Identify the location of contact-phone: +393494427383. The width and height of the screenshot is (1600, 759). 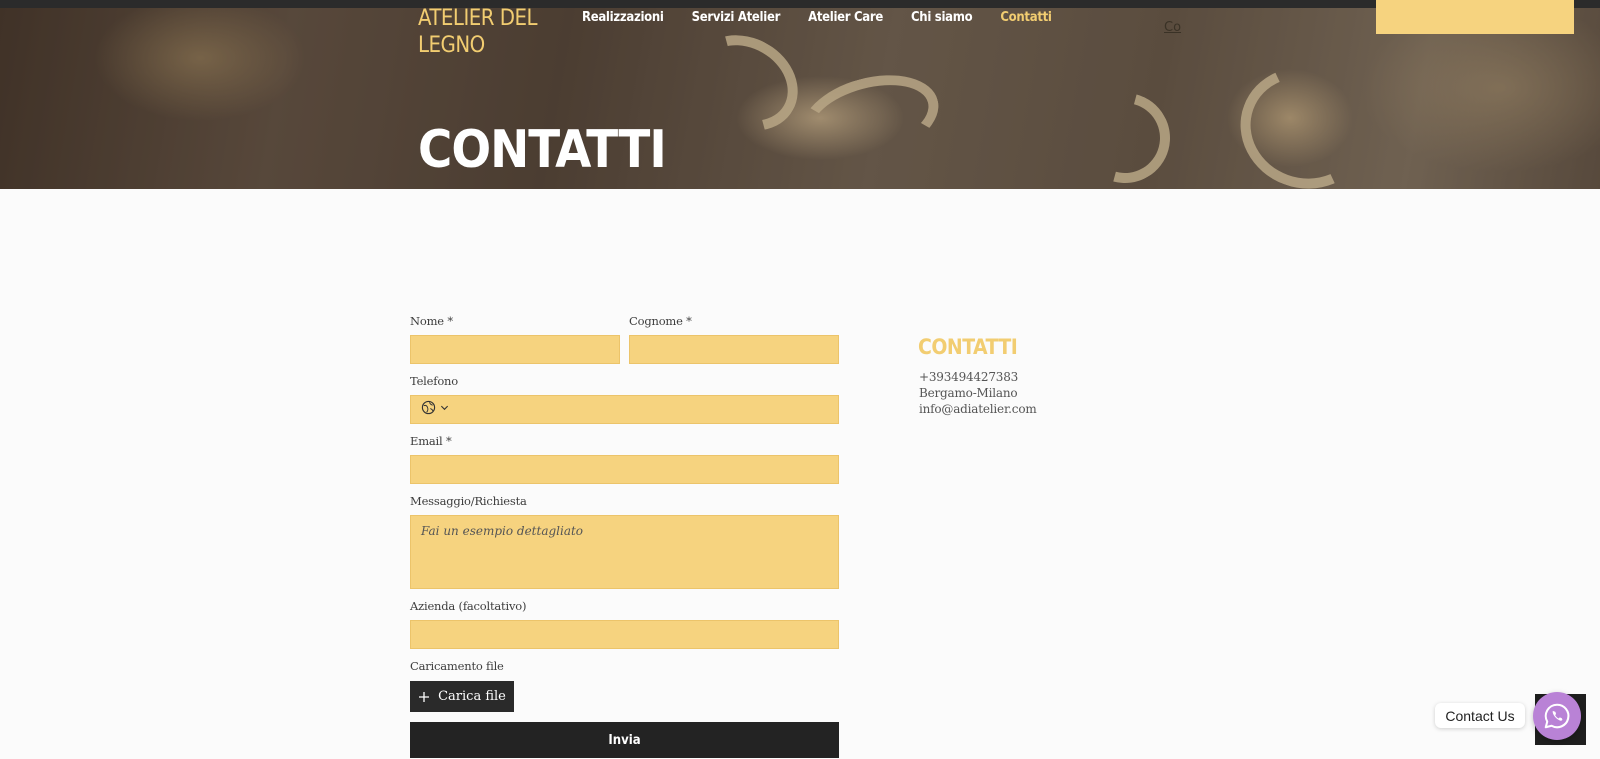
(968, 377).